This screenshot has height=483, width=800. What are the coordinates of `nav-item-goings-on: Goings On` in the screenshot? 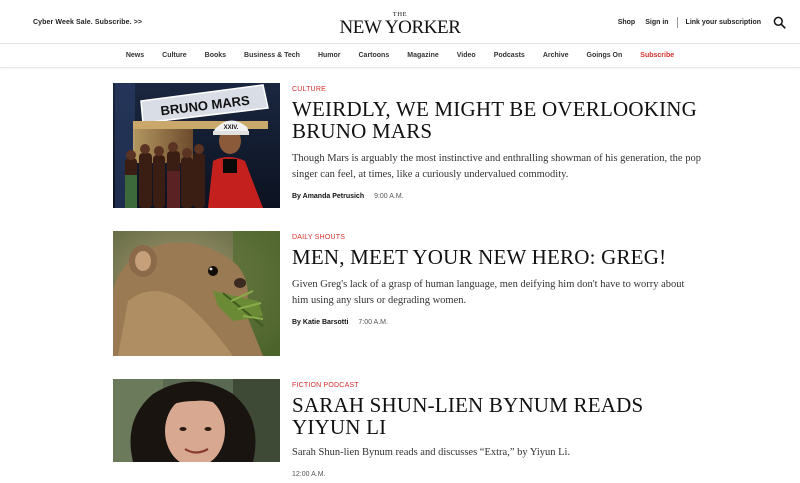 It's located at (605, 55).